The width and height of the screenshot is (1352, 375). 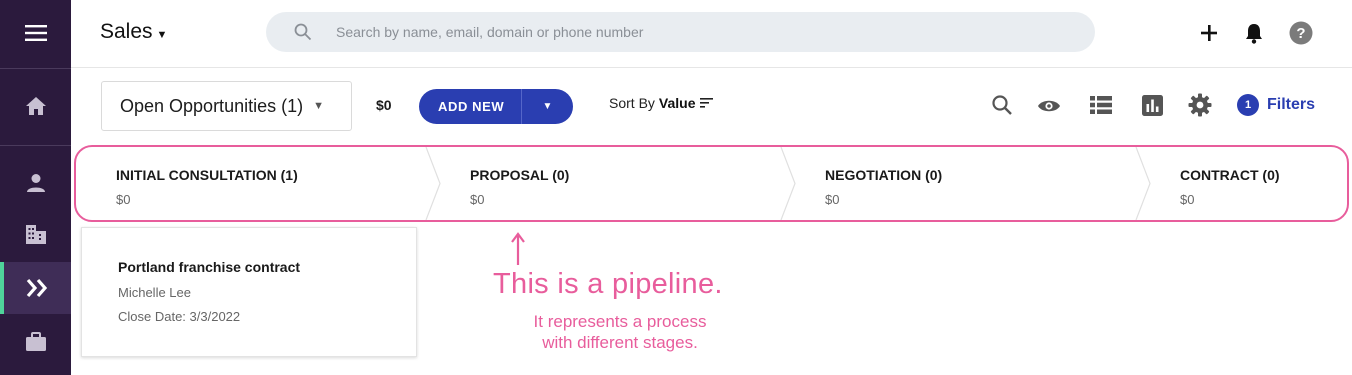 I want to click on search-bar, so click(x=680, y=32).